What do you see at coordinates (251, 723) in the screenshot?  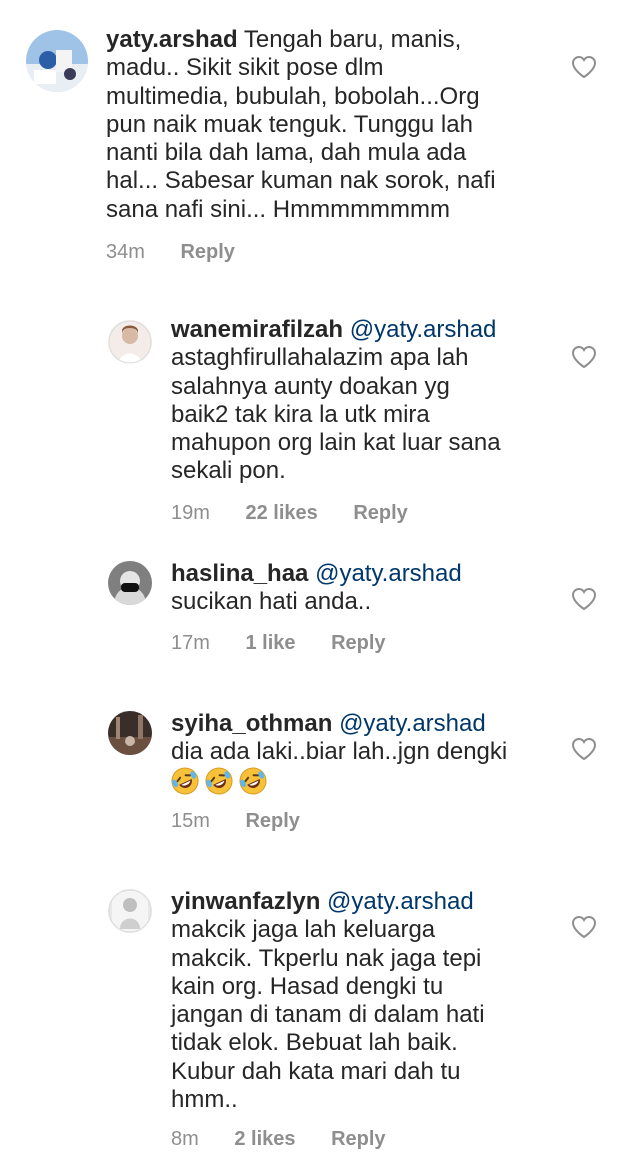 I see `comment-username: syiha_othman` at bounding box center [251, 723].